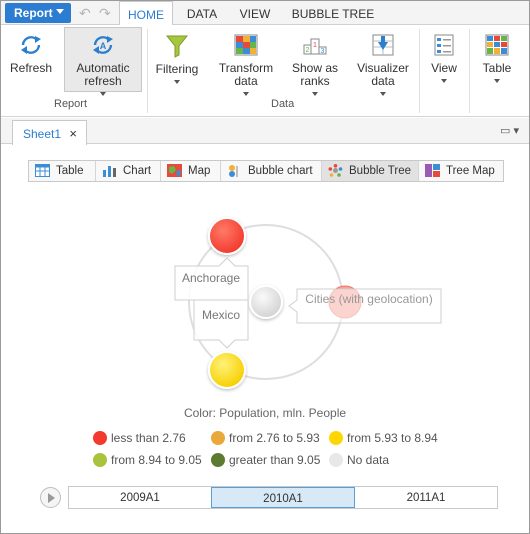 The image size is (530, 534). I want to click on tab-data: DATA, so click(202, 13).